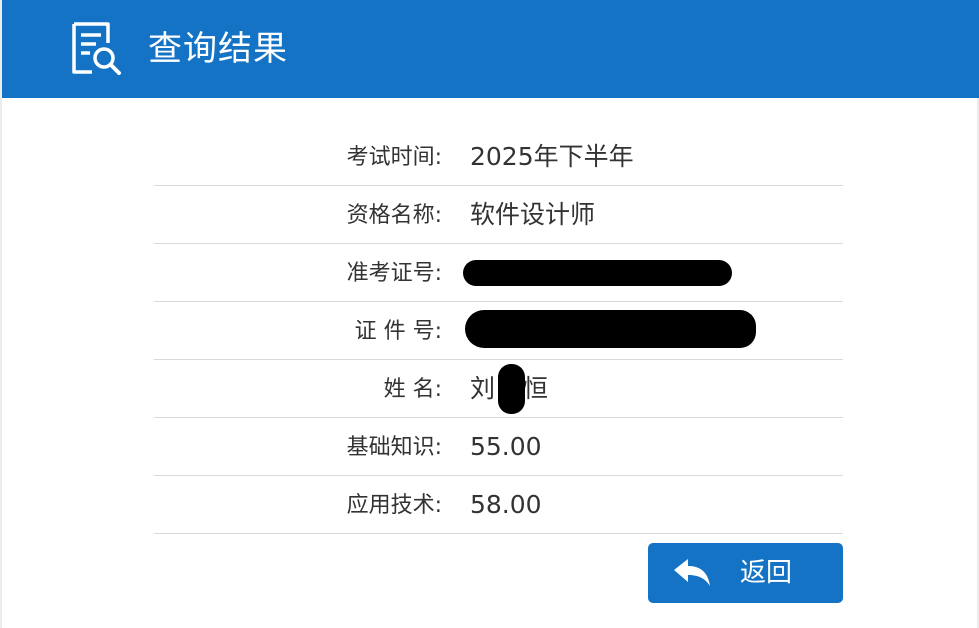  Describe the element at coordinates (398, 331) in the screenshot. I see `id-number-label: 证 件 号:` at that location.